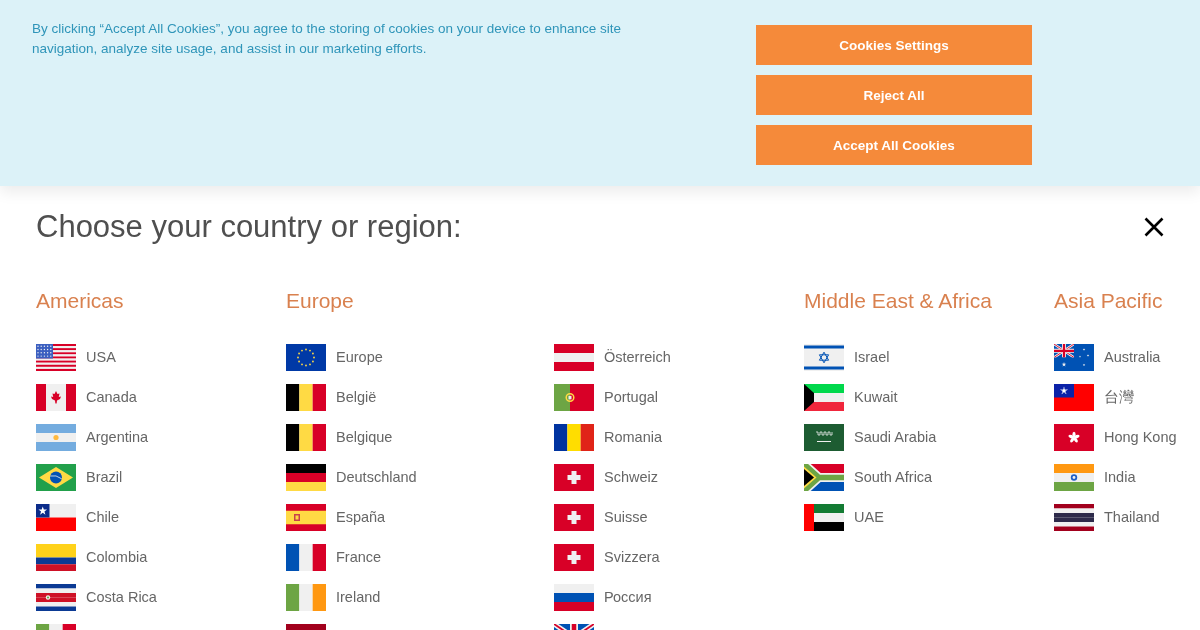 The image size is (1200, 630). What do you see at coordinates (601, 517) in the screenshot?
I see `country-link: Suisse` at bounding box center [601, 517].